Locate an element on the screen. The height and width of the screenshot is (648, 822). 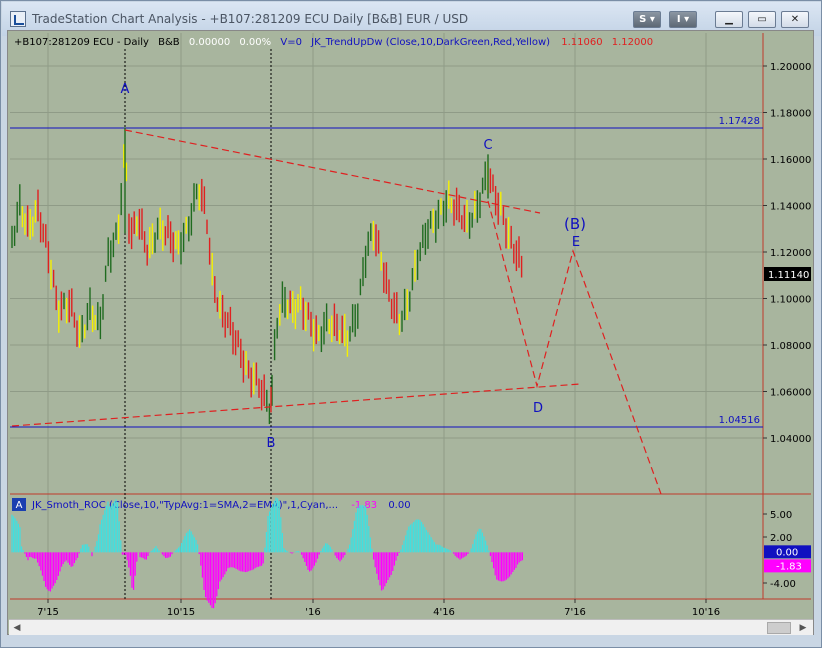
time-axis-ticks: 7'15 10'15 '16 4'16 7'16 10'16 is located at coordinates (378, 608).